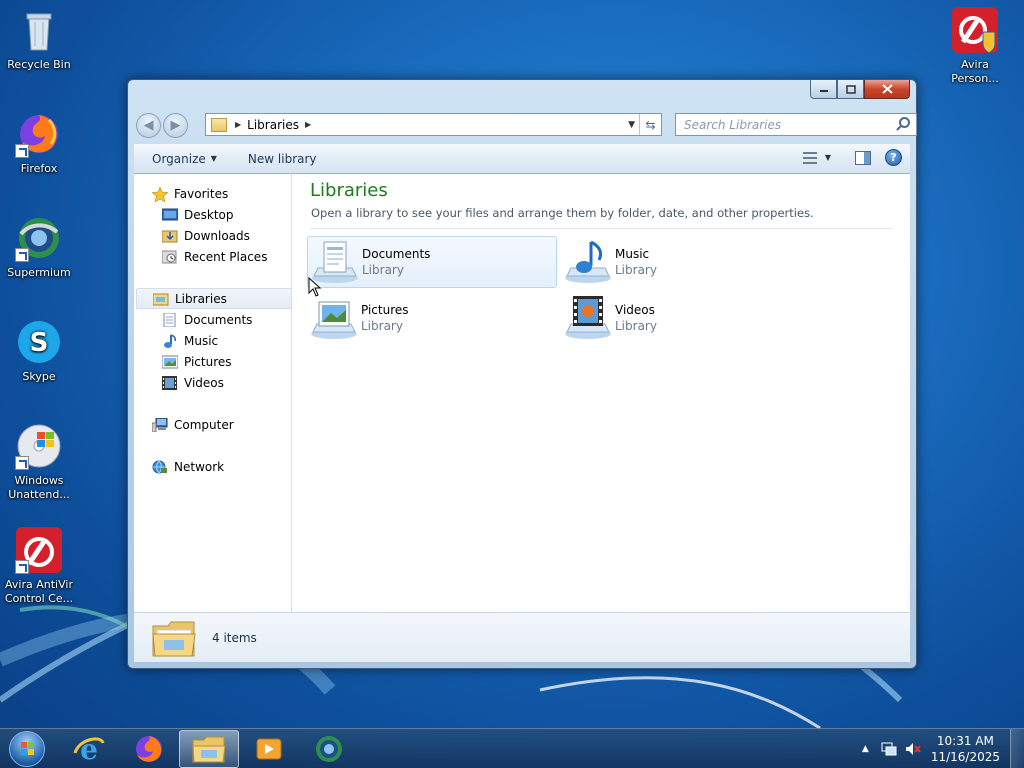 The image size is (1024, 768). What do you see at coordinates (631, 125) in the screenshot?
I see `address-dropdown-icon: ▼` at bounding box center [631, 125].